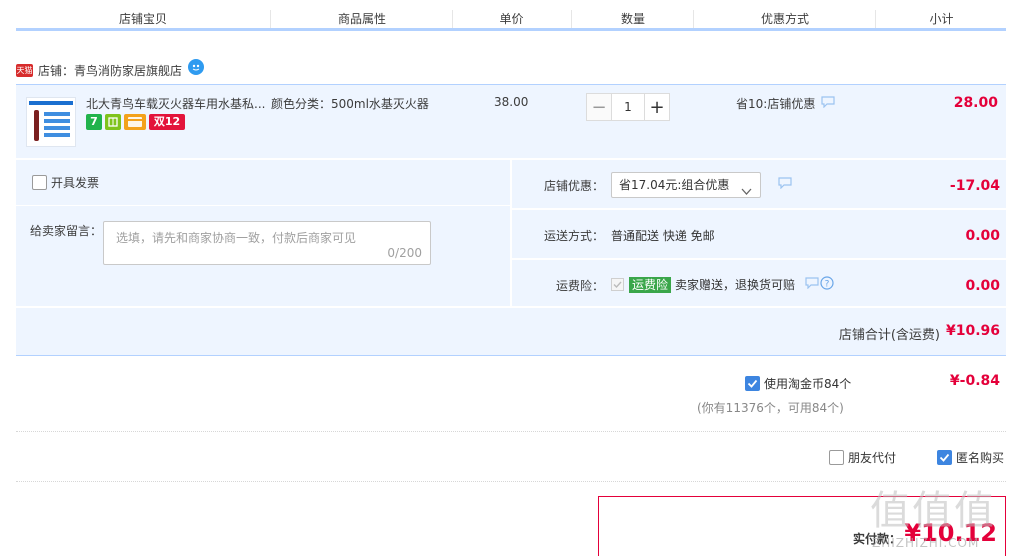 The width and height of the screenshot is (1014, 556). Describe the element at coordinates (617, 284) in the screenshot. I see `insurance-checkbox-disabled` at that location.